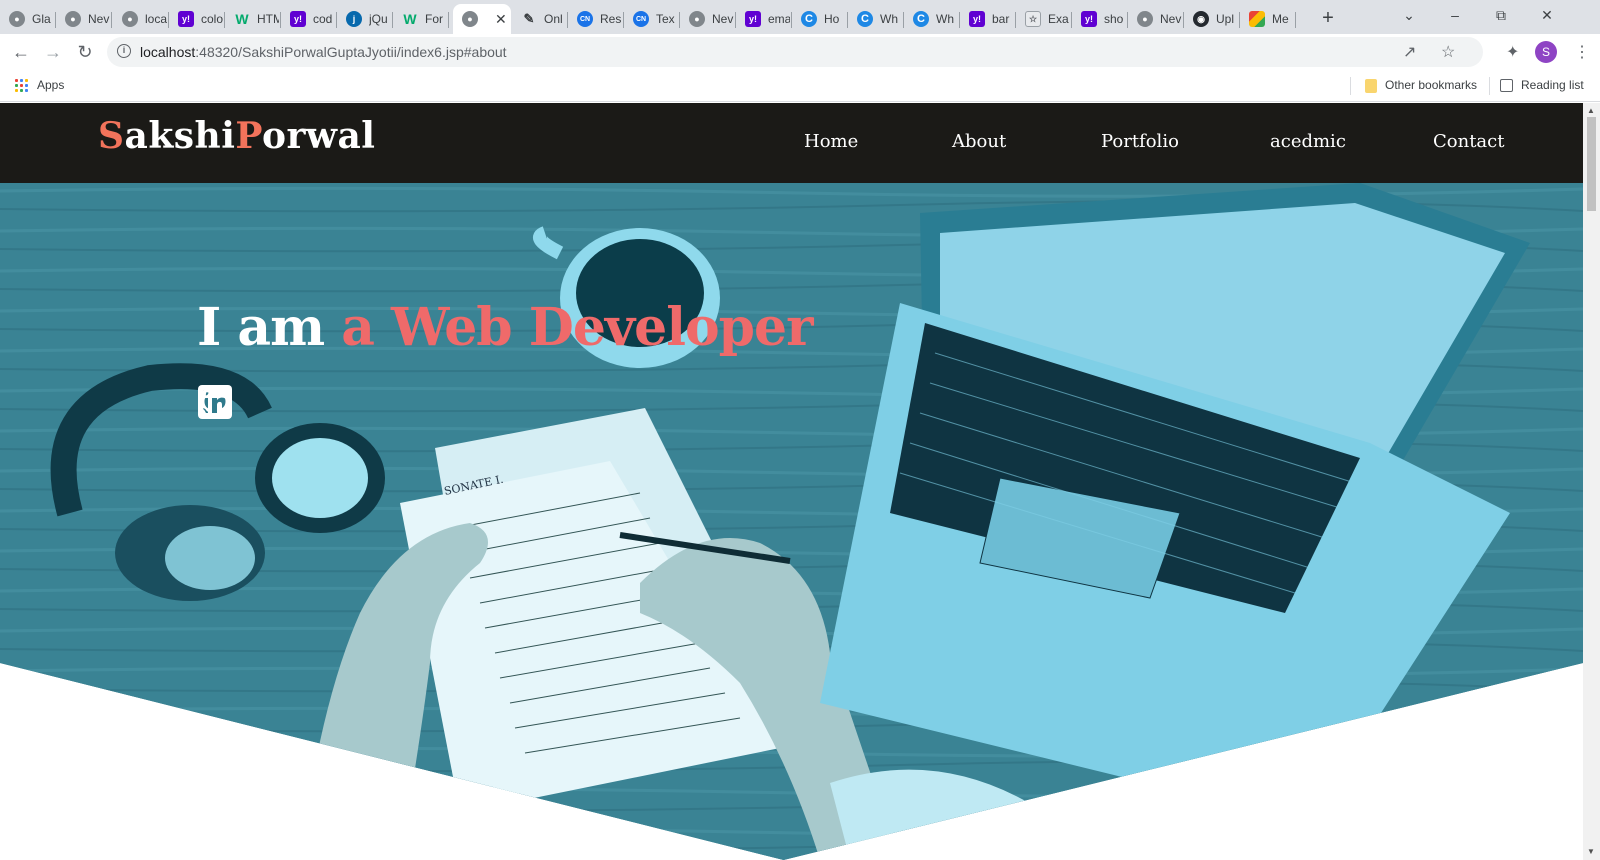 This screenshot has width=1600, height=860. What do you see at coordinates (53, 52) in the screenshot?
I see `forward-arrow-icon: →` at bounding box center [53, 52].